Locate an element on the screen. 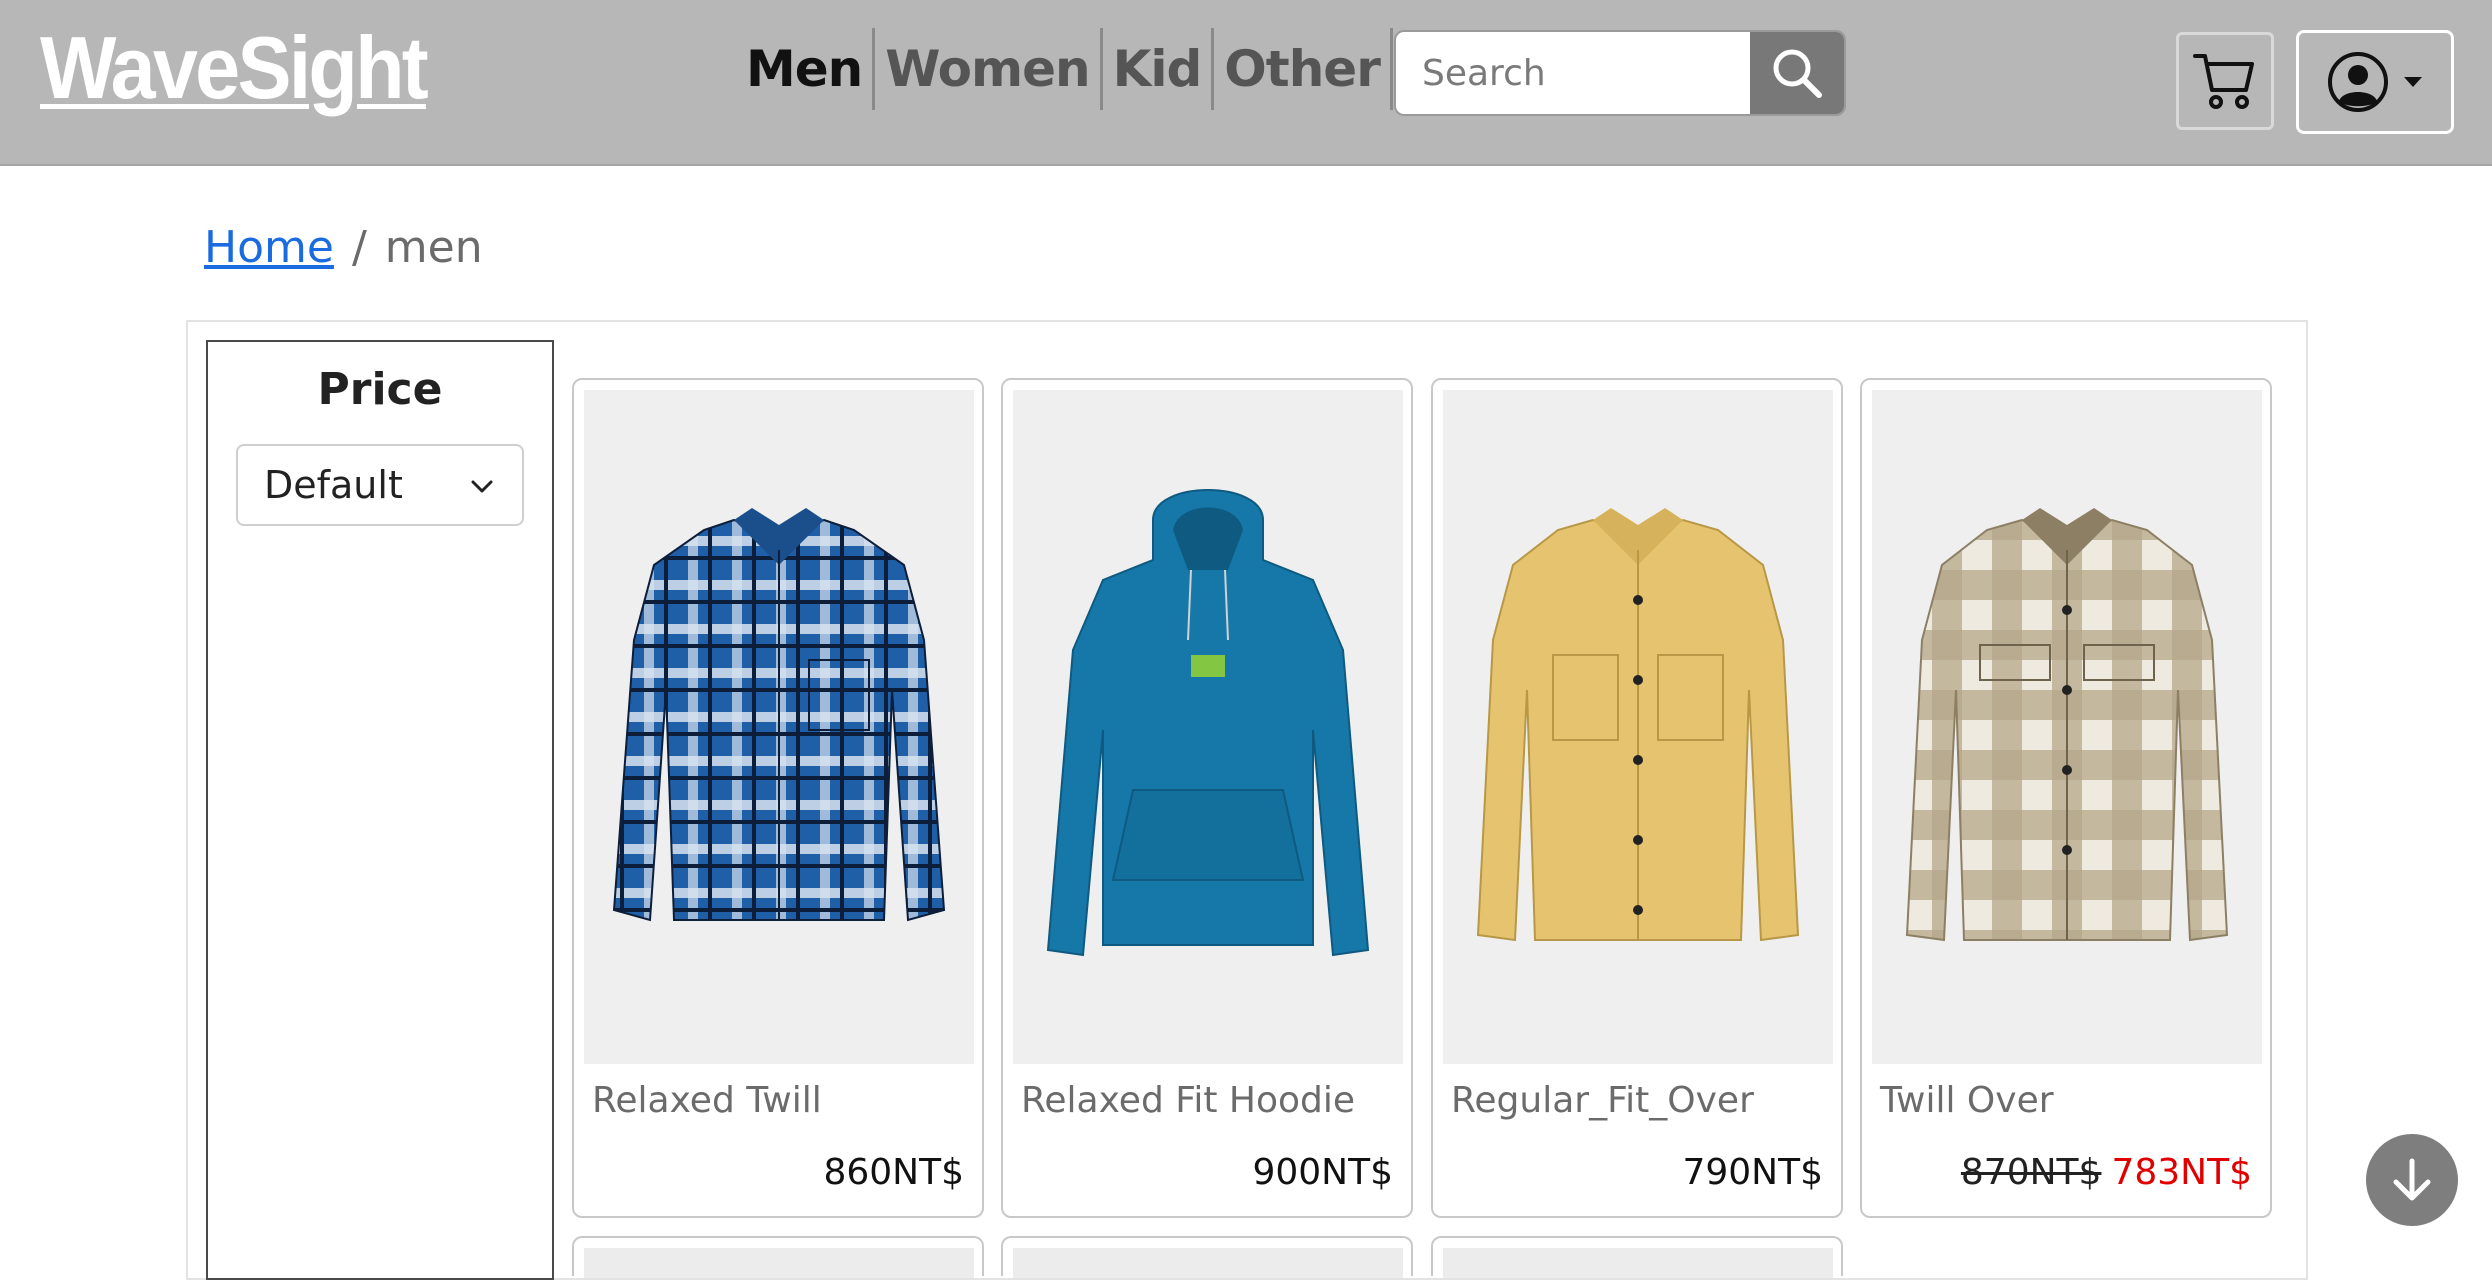  overshirt-image is located at coordinates (1638, 725).